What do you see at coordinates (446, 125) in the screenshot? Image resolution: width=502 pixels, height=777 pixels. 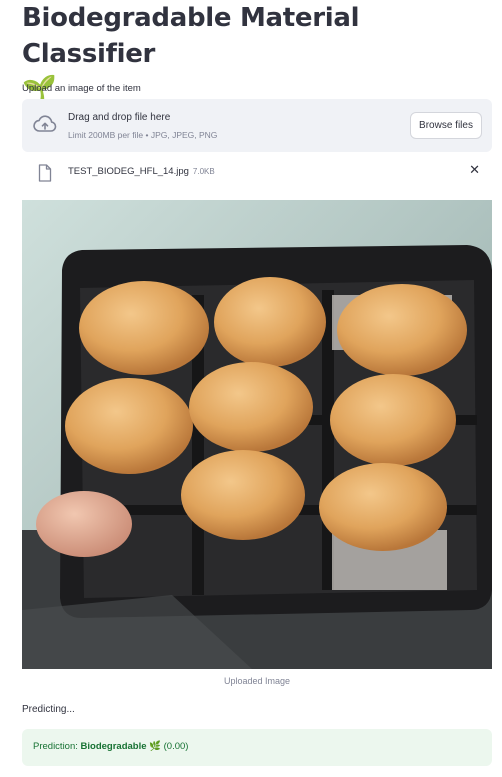 I see `browse-files-button: Browse files` at bounding box center [446, 125].